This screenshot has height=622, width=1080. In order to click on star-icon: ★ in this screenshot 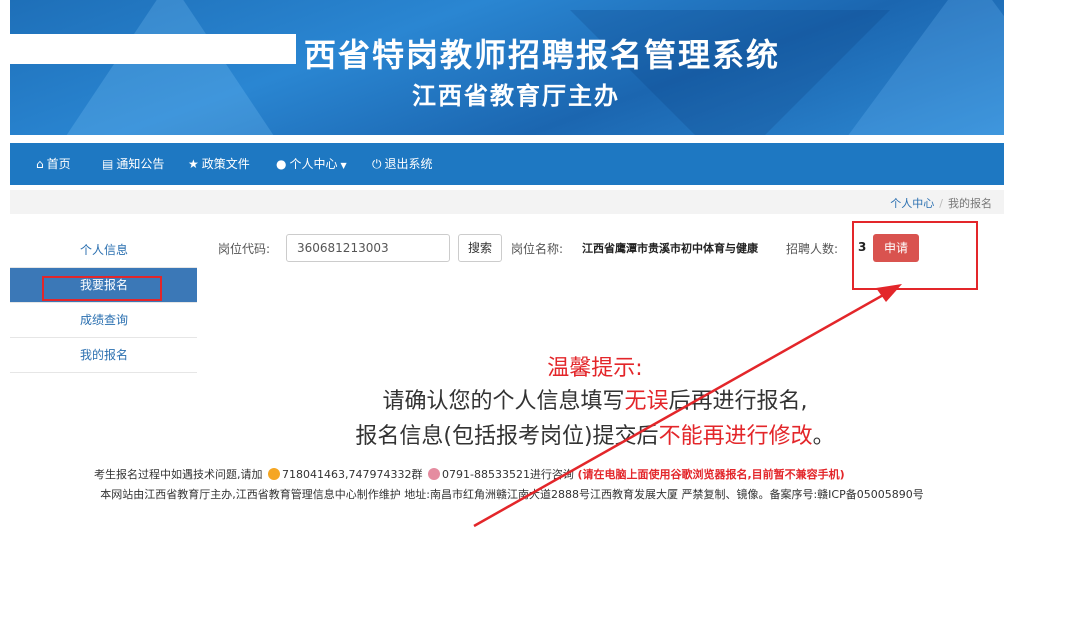, I will do `click(193, 164)`.